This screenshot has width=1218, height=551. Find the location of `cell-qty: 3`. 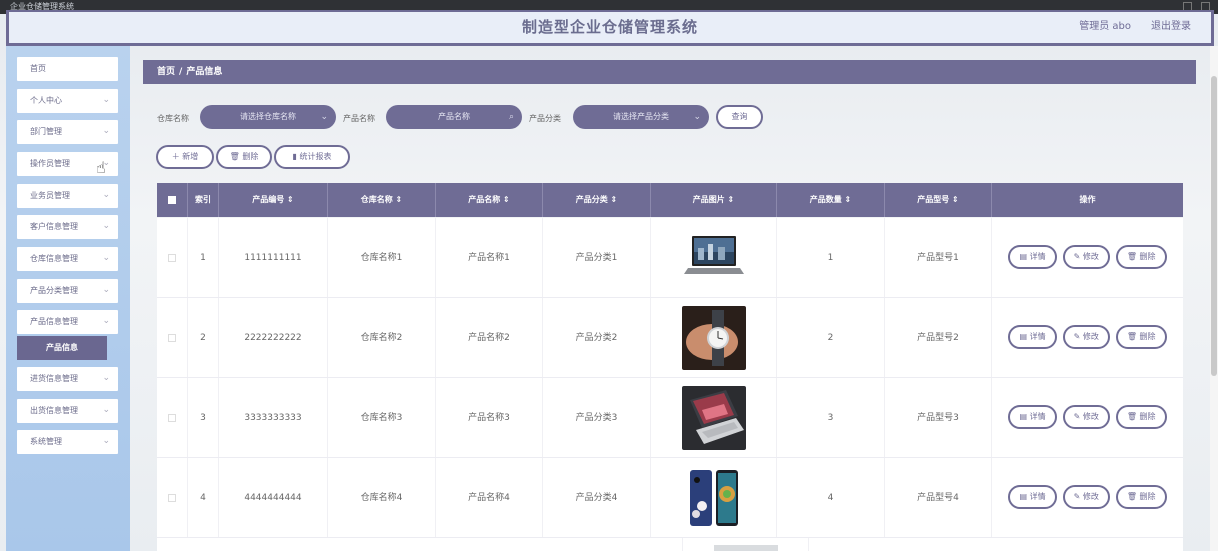

cell-qty: 3 is located at coordinates (831, 417).